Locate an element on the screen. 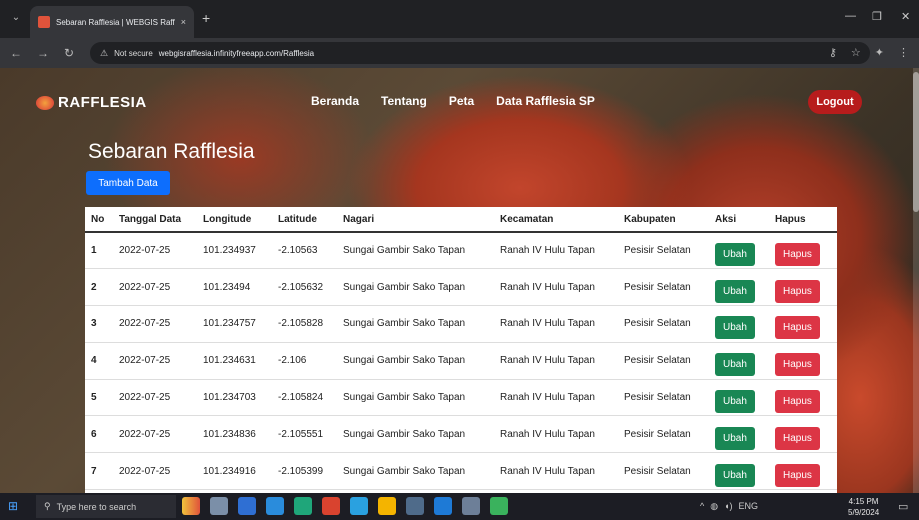  col-longitude: Longitude is located at coordinates (234, 220).